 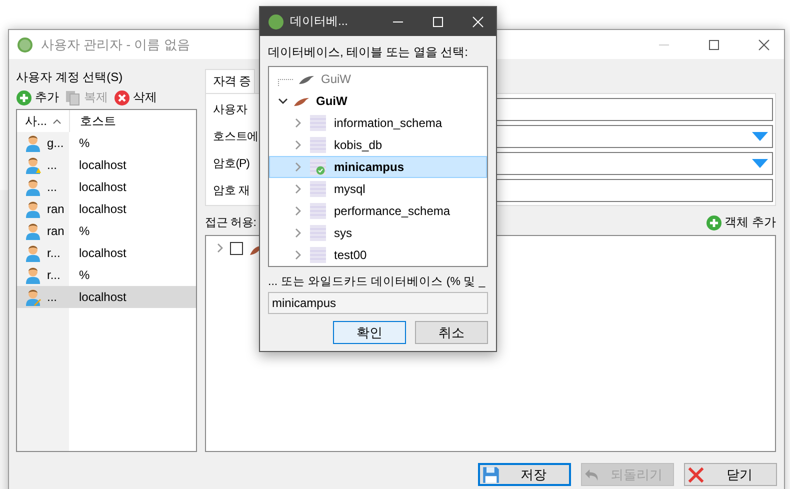 What do you see at coordinates (70, 77) in the screenshot?
I see `section-label: 사용자 계정 선택(S)` at bounding box center [70, 77].